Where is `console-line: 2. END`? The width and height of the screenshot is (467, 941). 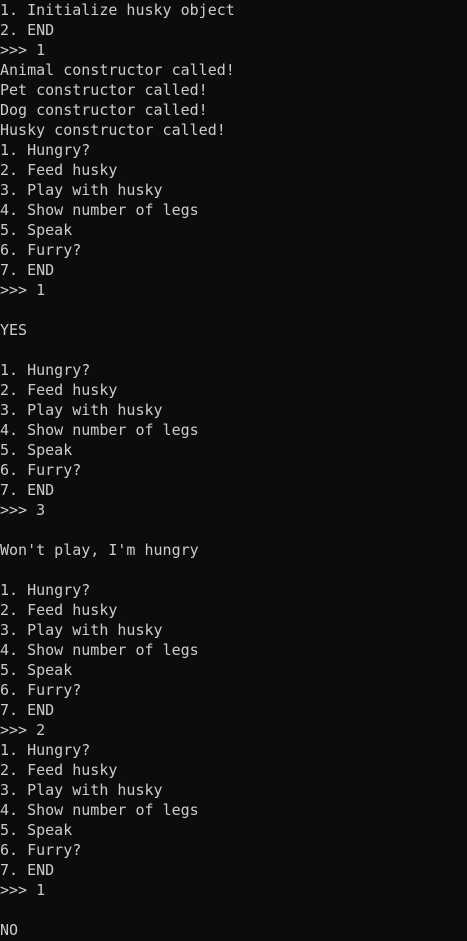
console-line: 2. END is located at coordinates (27, 30).